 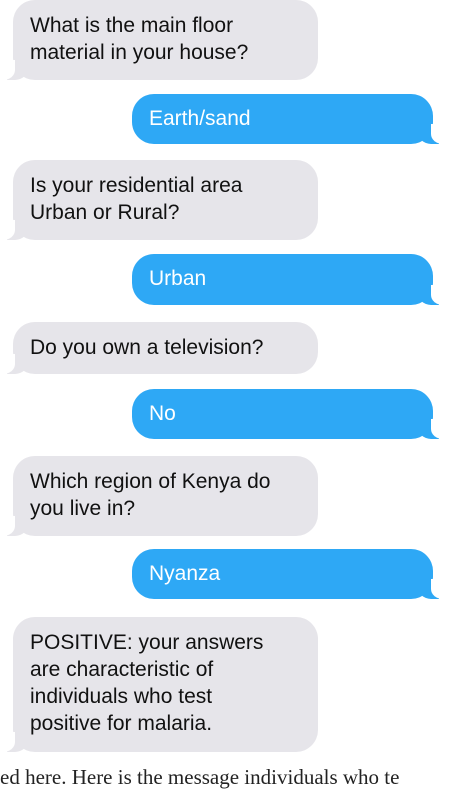 I want to click on message-text: Which region of Kenya do you live in?, so click(x=150, y=495).